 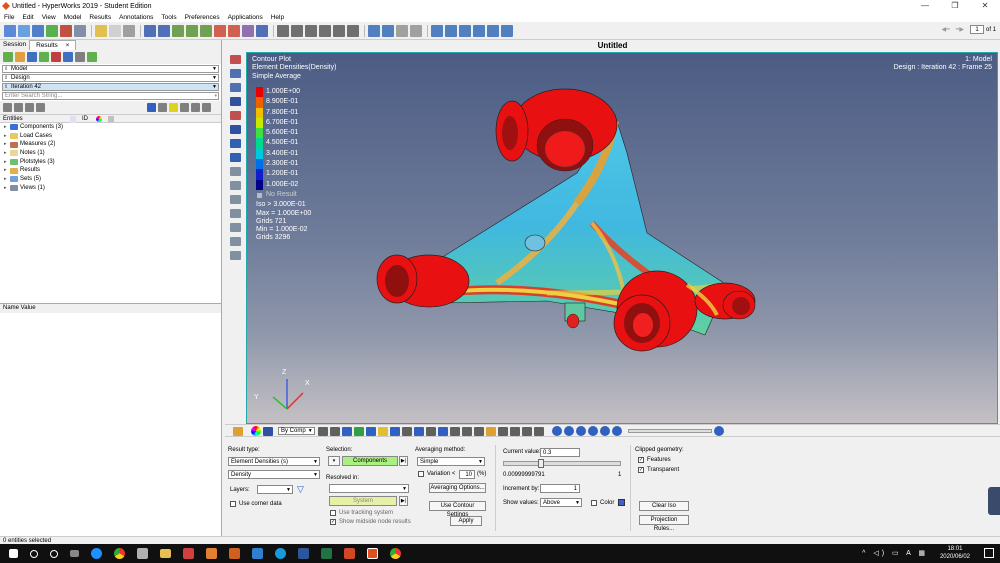 What do you see at coordinates (592, 431) in the screenshot?
I see `play-icon` at bounding box center [592, 431].